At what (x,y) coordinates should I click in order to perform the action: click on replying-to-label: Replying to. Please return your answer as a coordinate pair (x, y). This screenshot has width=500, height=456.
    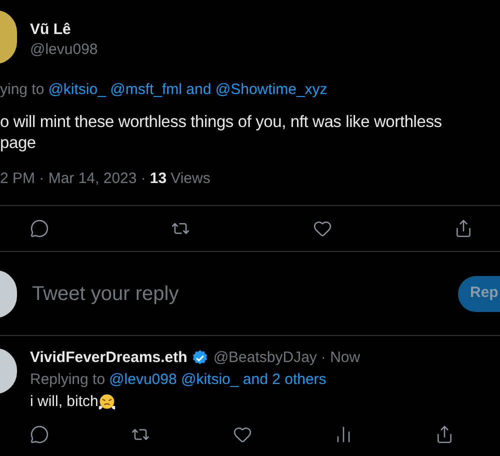
    Looking at the image, I should click on (68, 380).